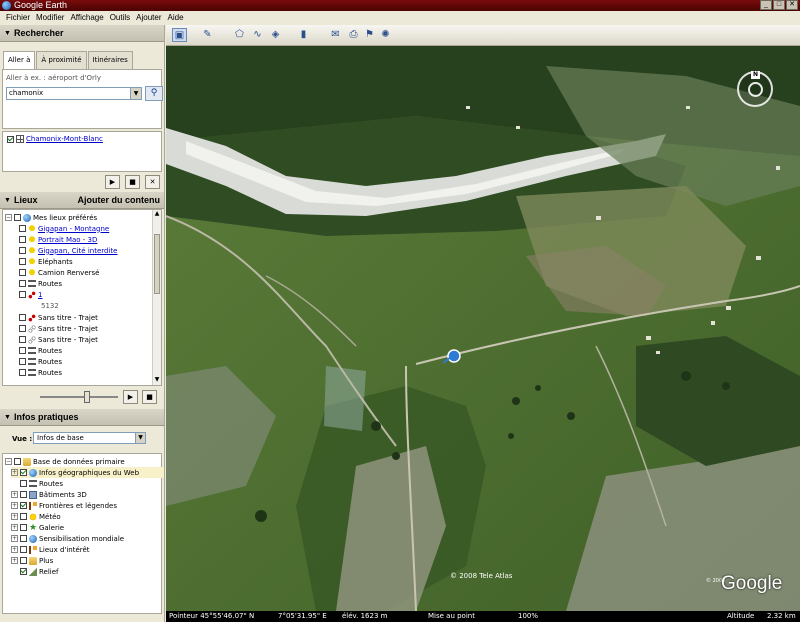 This screenshot has width=800, height=622. Describe the element at coordinates (353, 35) in the screenshot. I see `print-icon: ⎙` at that location.